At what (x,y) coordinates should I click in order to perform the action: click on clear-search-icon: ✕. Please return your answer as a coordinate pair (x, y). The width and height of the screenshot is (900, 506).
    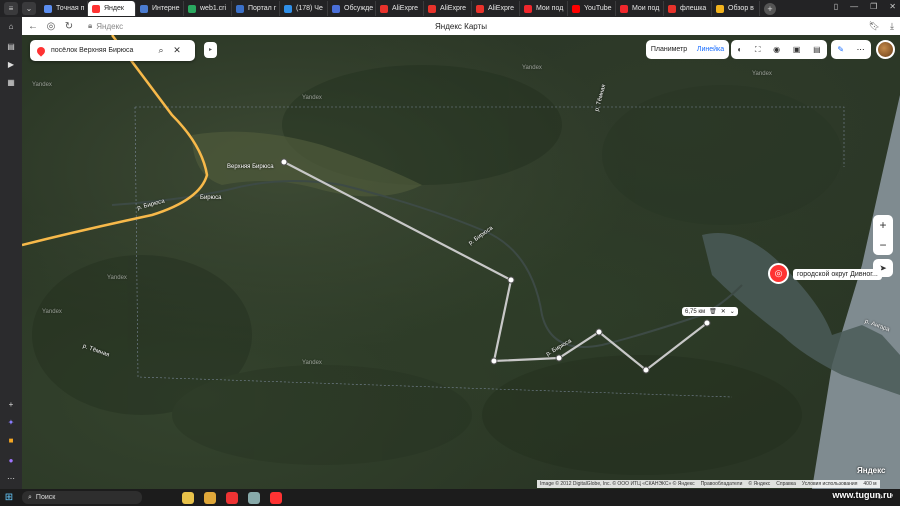
    Looking at the image, I should click on (177, 50).